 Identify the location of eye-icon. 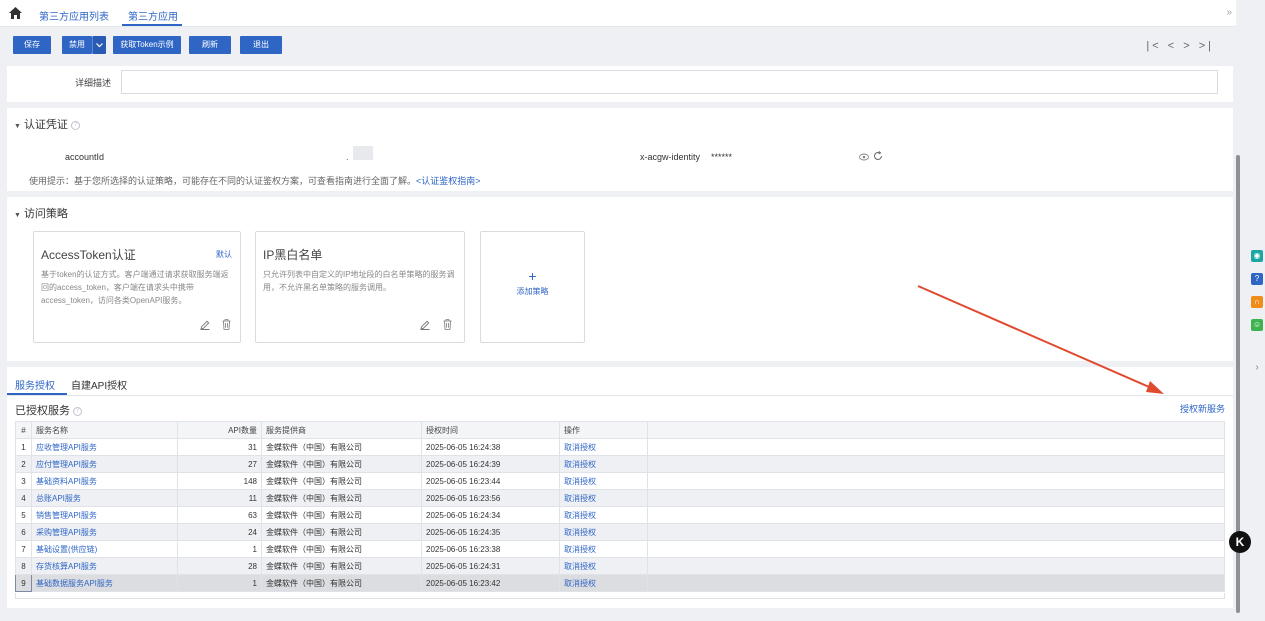
(864, 157).